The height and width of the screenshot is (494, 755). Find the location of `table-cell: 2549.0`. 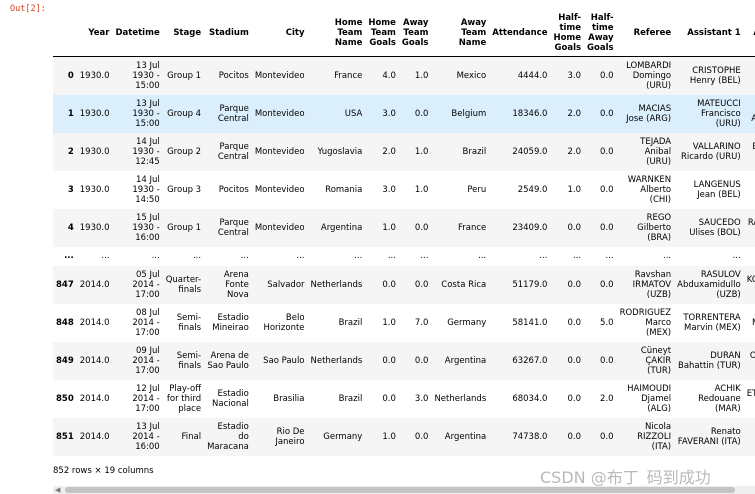

table-cell: 2549.0 is located at coordinates (532, 189).